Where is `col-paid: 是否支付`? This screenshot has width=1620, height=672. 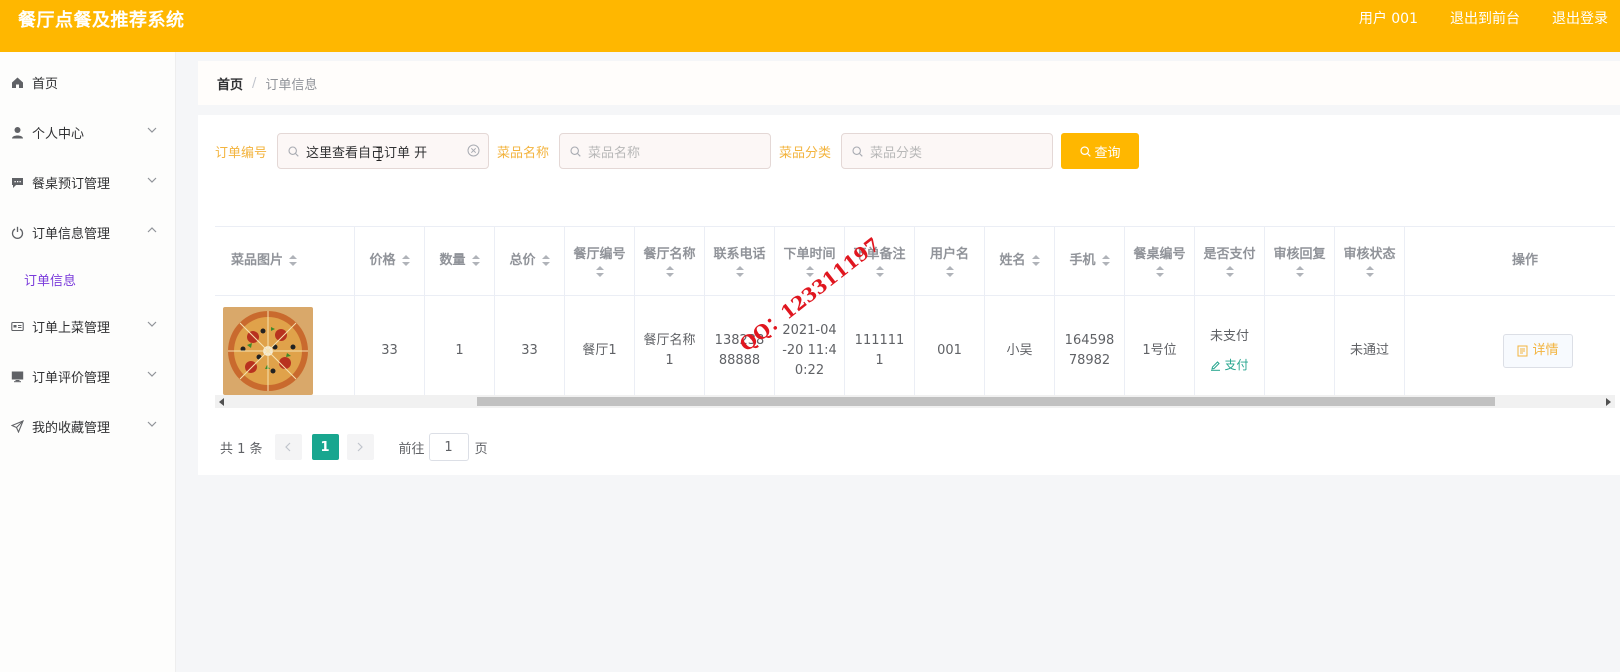 col-paid: 是否支付 is located at coordinates (1230, 261).